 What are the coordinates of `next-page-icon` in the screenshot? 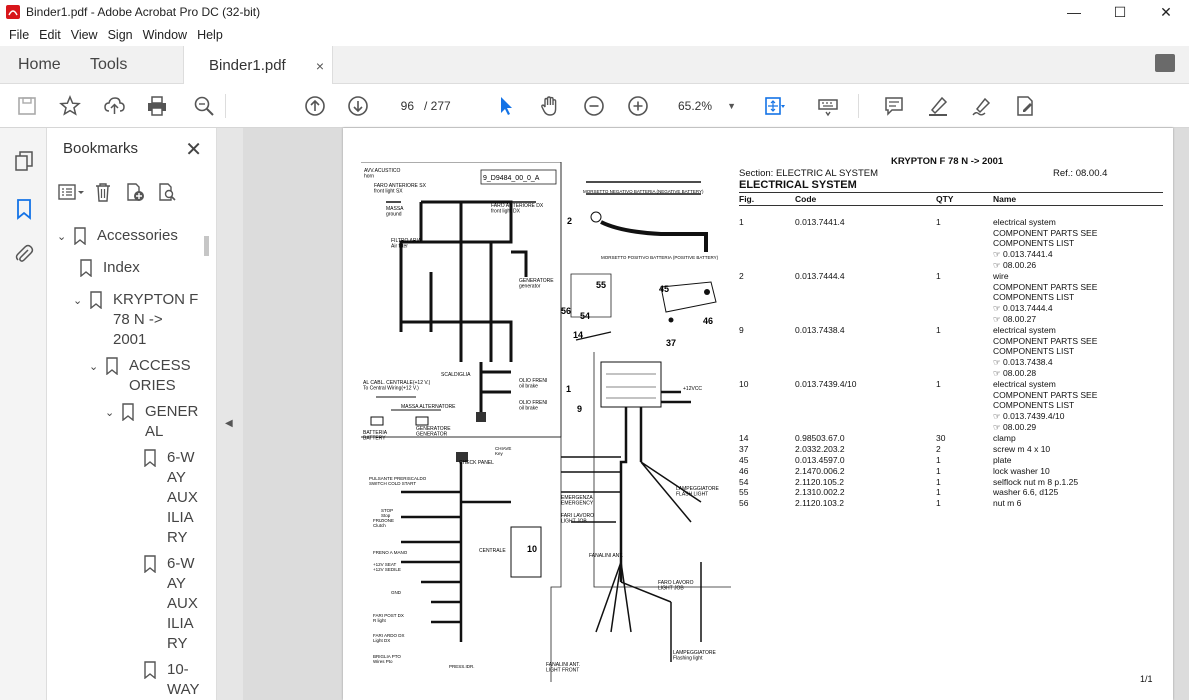 It's located at (358, 106).